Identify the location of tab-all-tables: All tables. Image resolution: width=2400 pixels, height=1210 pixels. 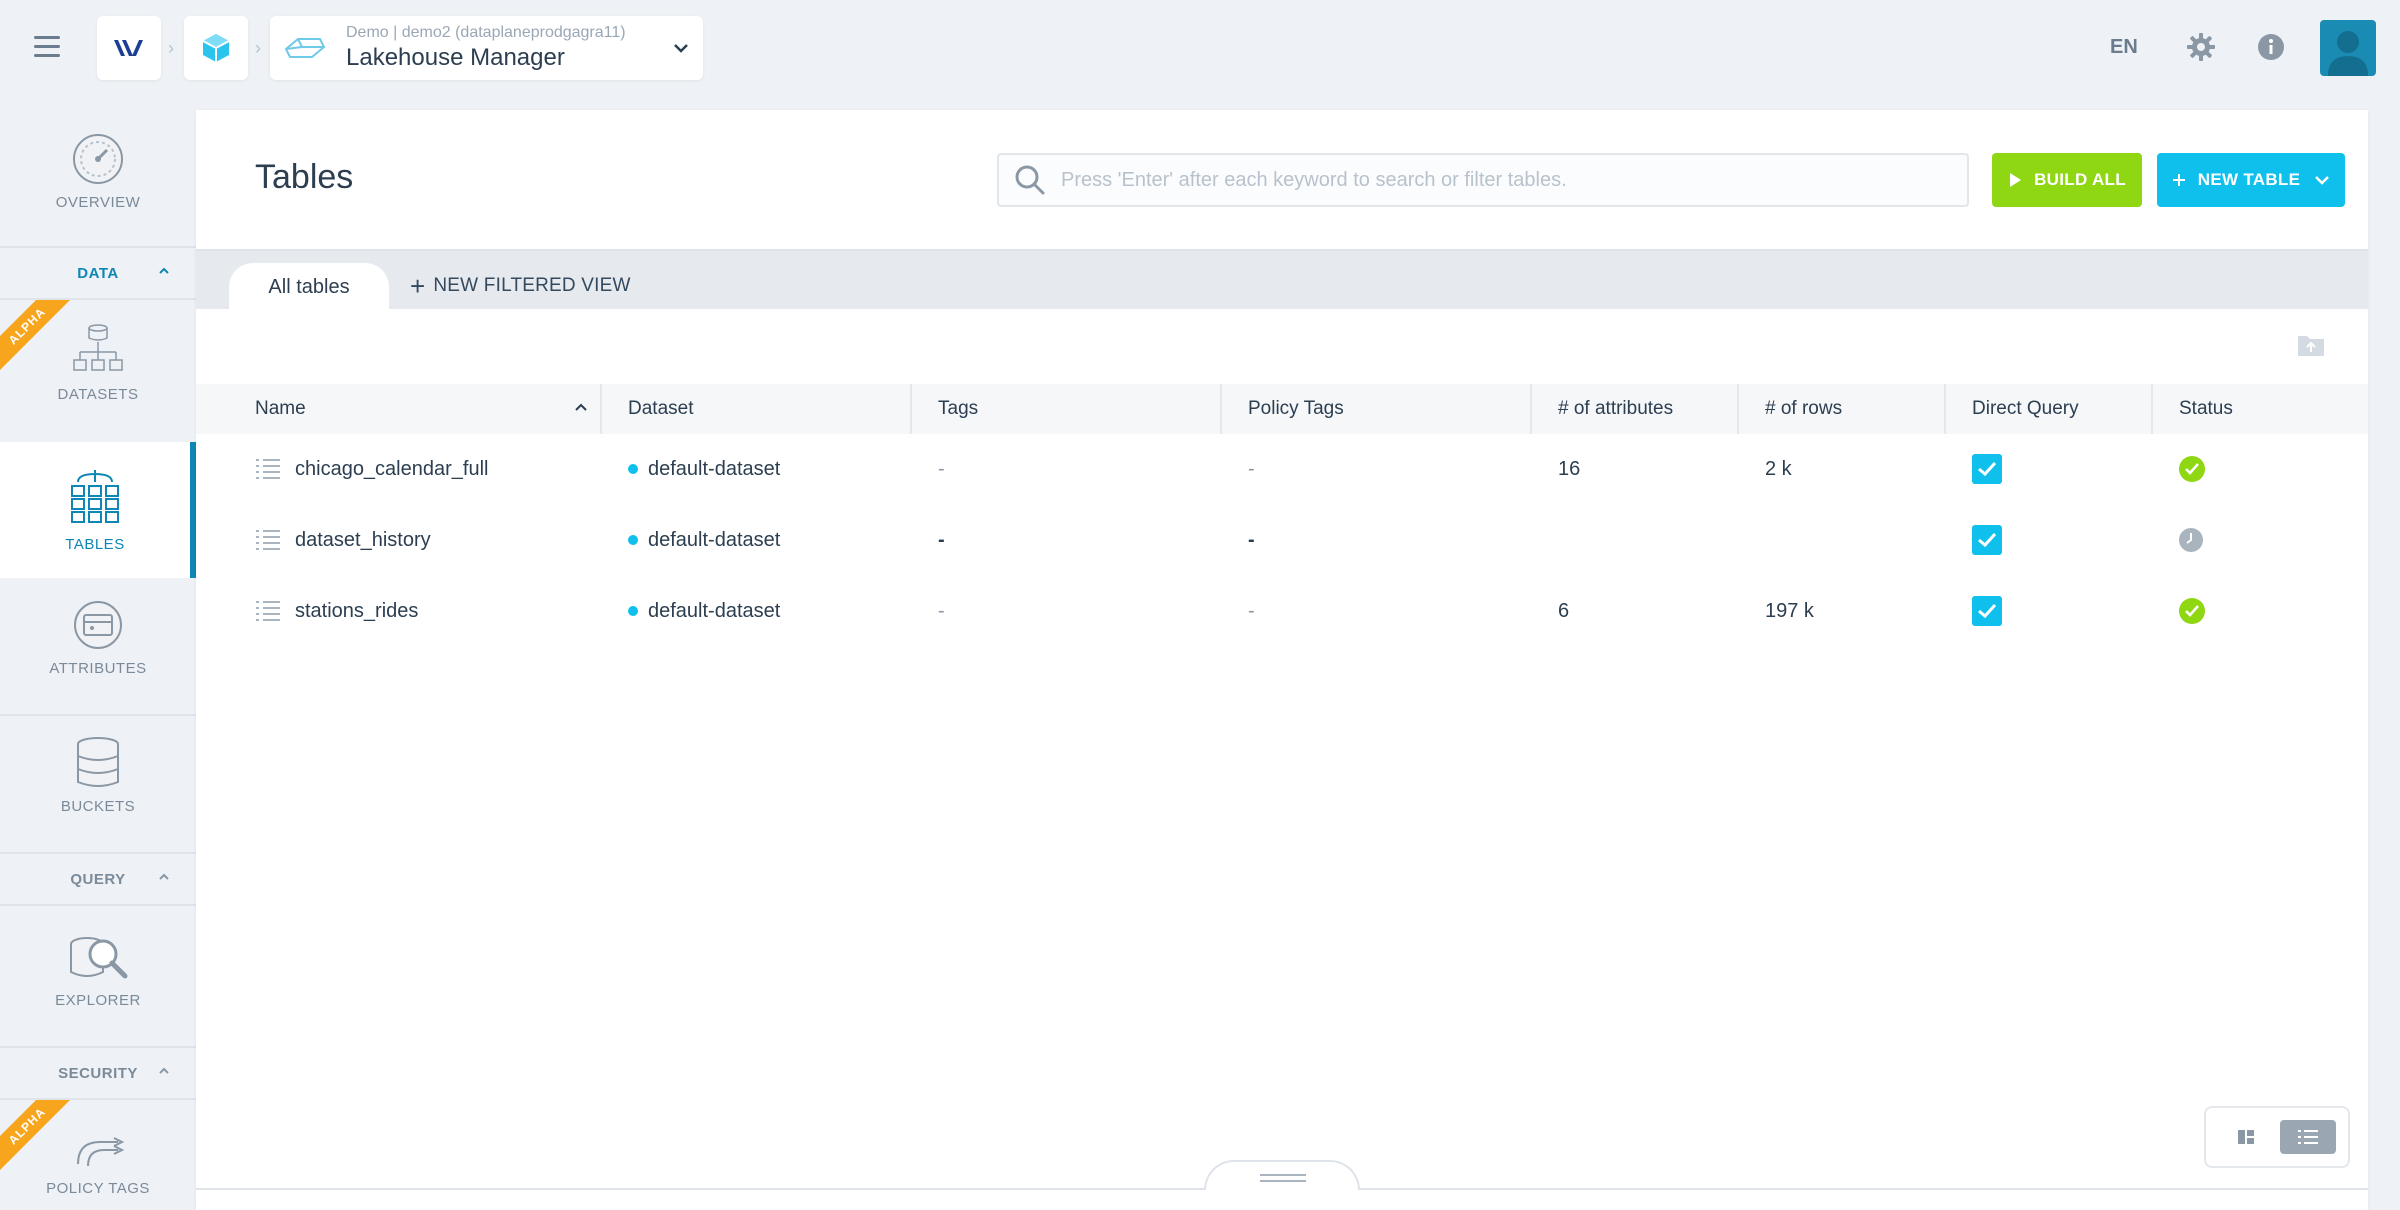
(309, 287).